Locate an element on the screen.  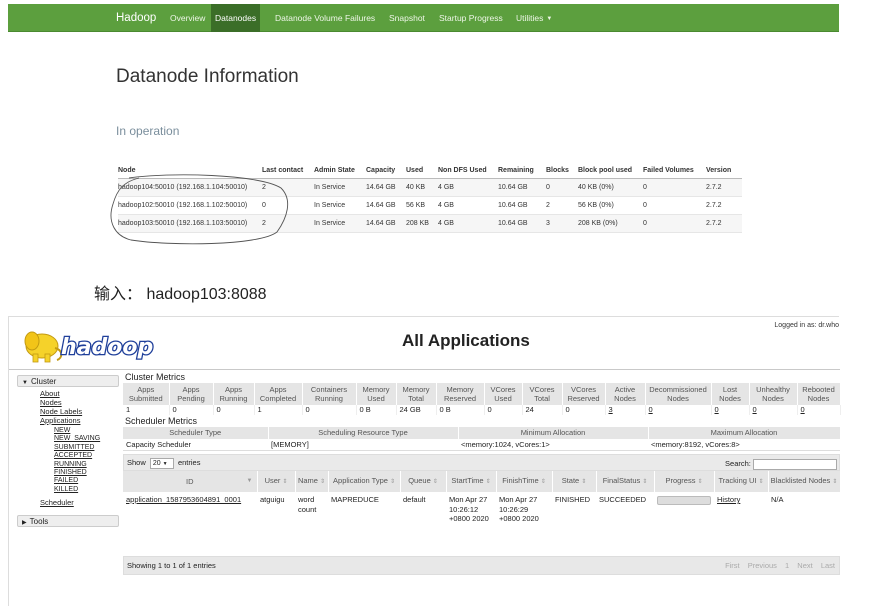
sidebar-section-tools: ▶ Tools is located at coordinates (68, 521).